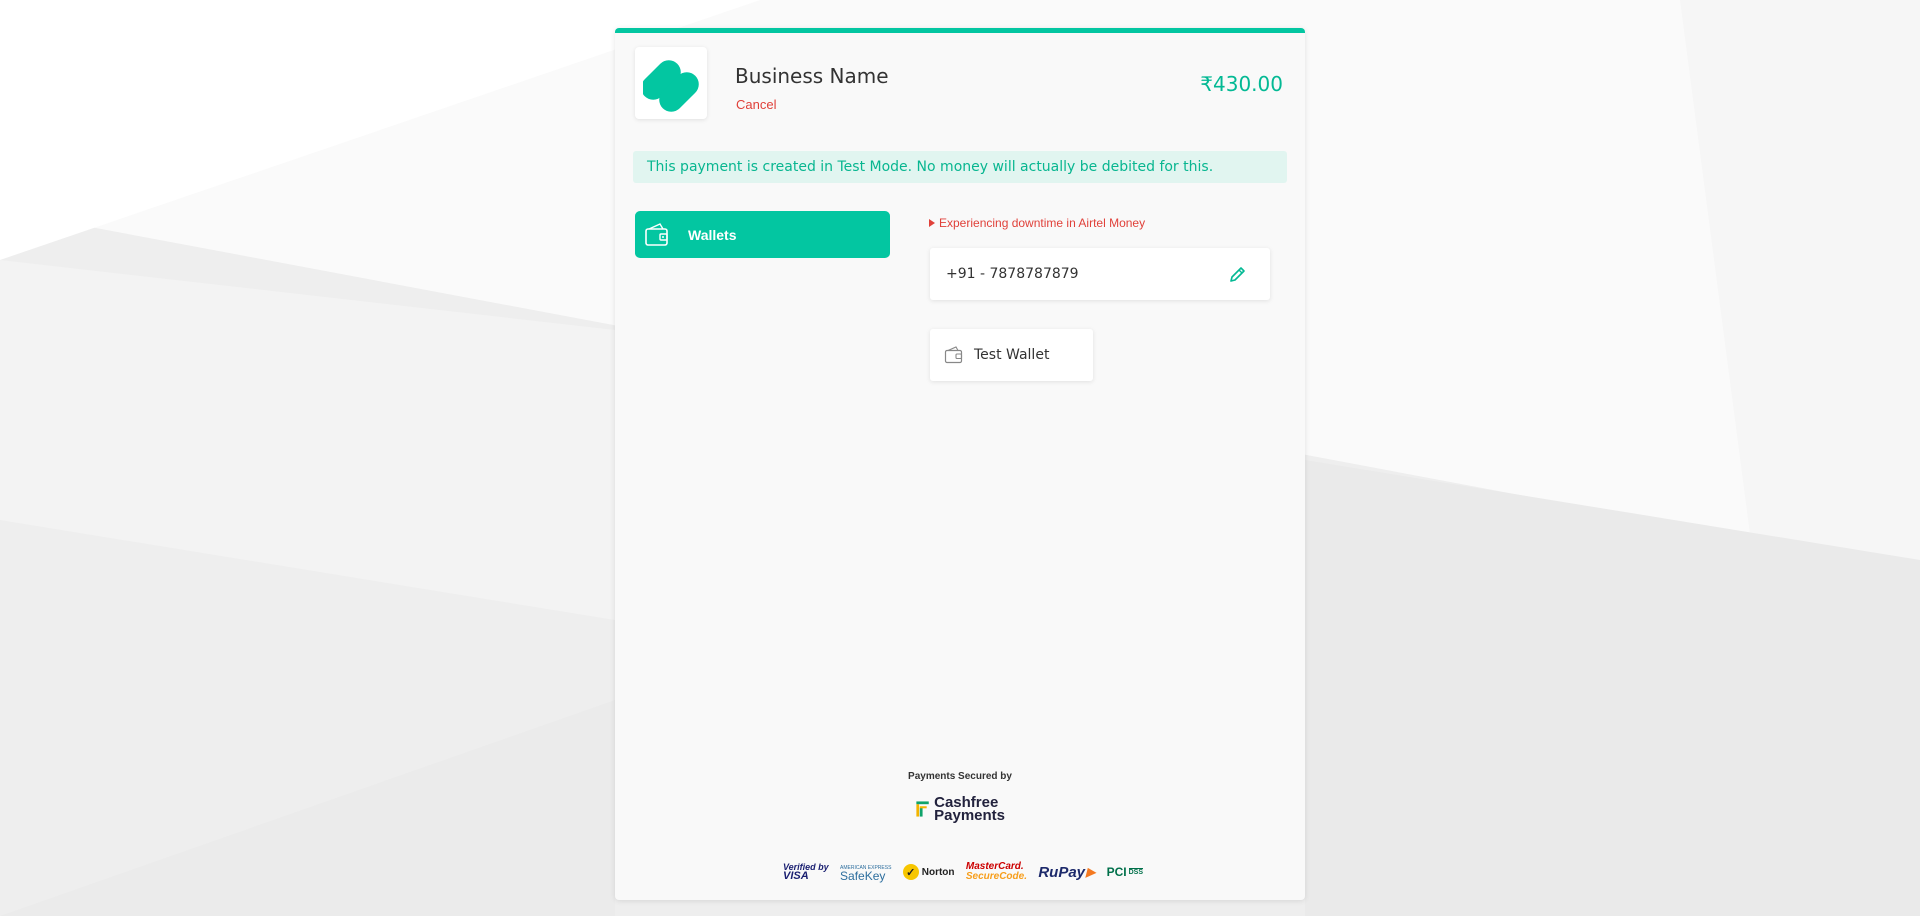  I want to click on norton-badge: ✓ Norton, so click(928, 872).